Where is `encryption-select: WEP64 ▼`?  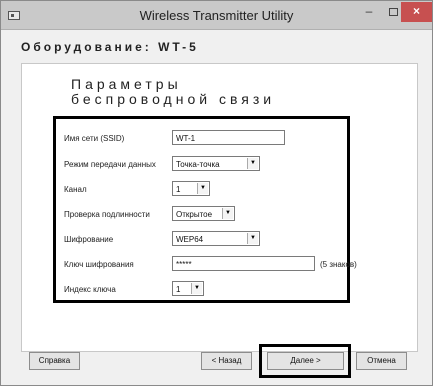
encryption-select: WEP64 ▼ is located at coordinates (216, 238).